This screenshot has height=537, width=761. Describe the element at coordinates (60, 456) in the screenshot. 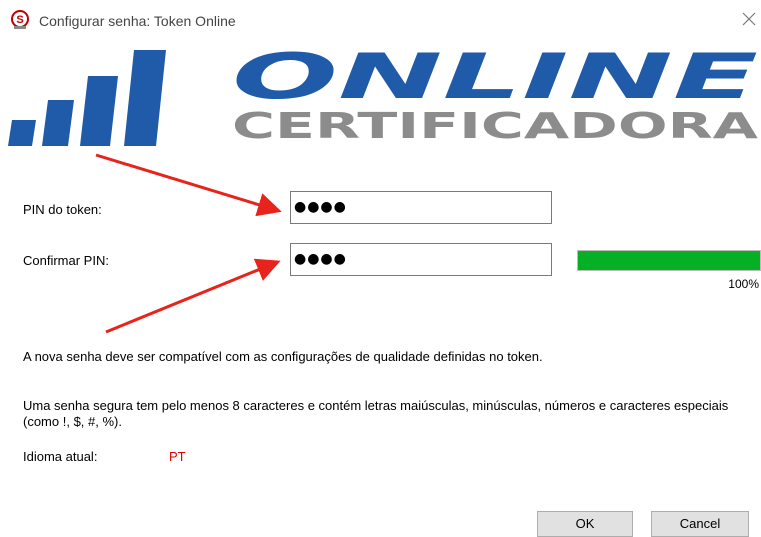

I see `language-label: Idioma atual:` at that location.